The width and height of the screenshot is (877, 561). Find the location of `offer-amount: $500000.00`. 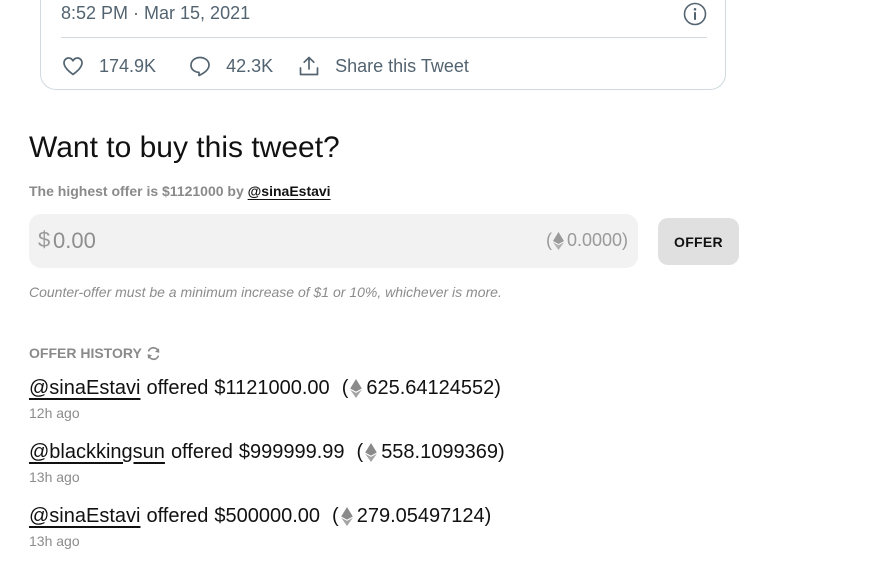

offer-amount: $500000.00 is located at coordinates (267, 515).